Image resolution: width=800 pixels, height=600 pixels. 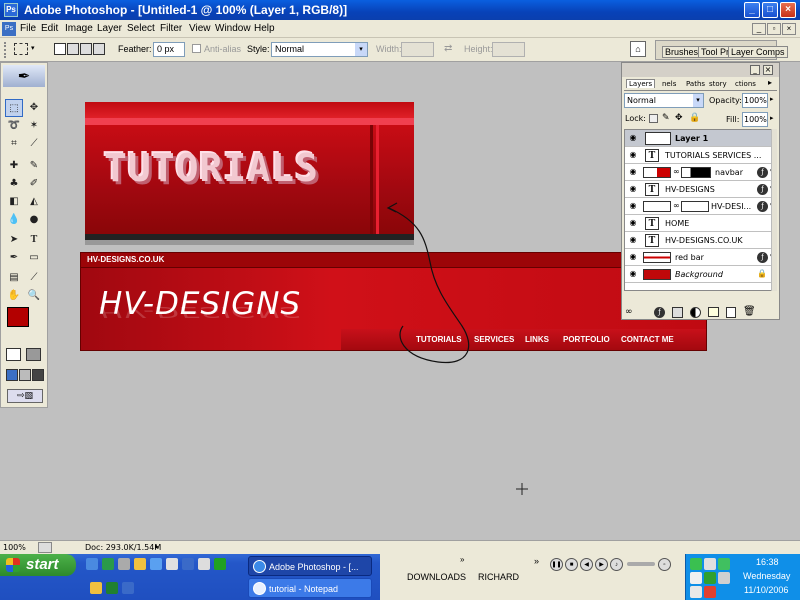 What do you see at coordinates (679, 118) in the screenshot?
I see `lock-position-icon: ✥` at bounding box center [679, 118].